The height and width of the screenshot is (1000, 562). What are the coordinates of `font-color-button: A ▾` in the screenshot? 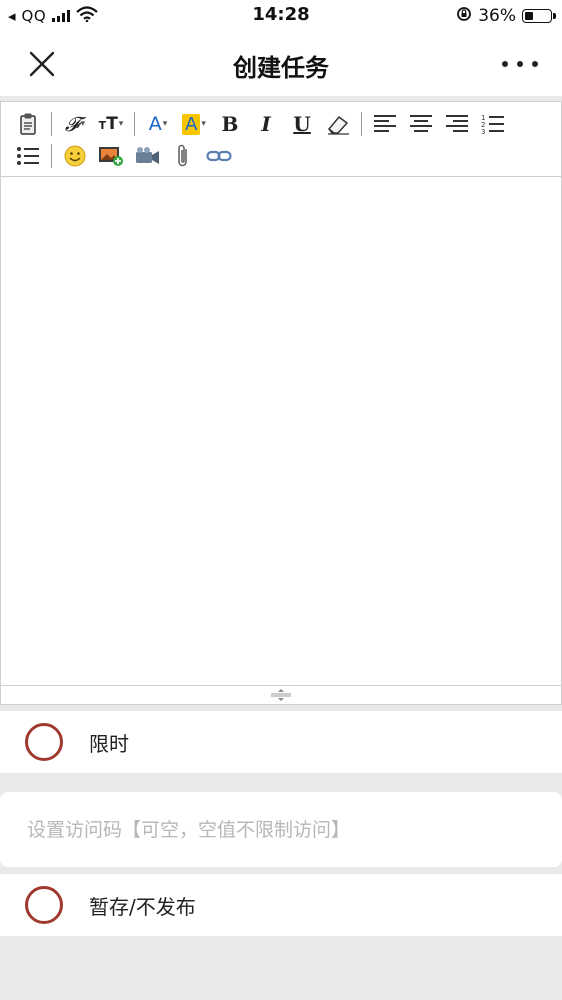 It's located at (158, 124).